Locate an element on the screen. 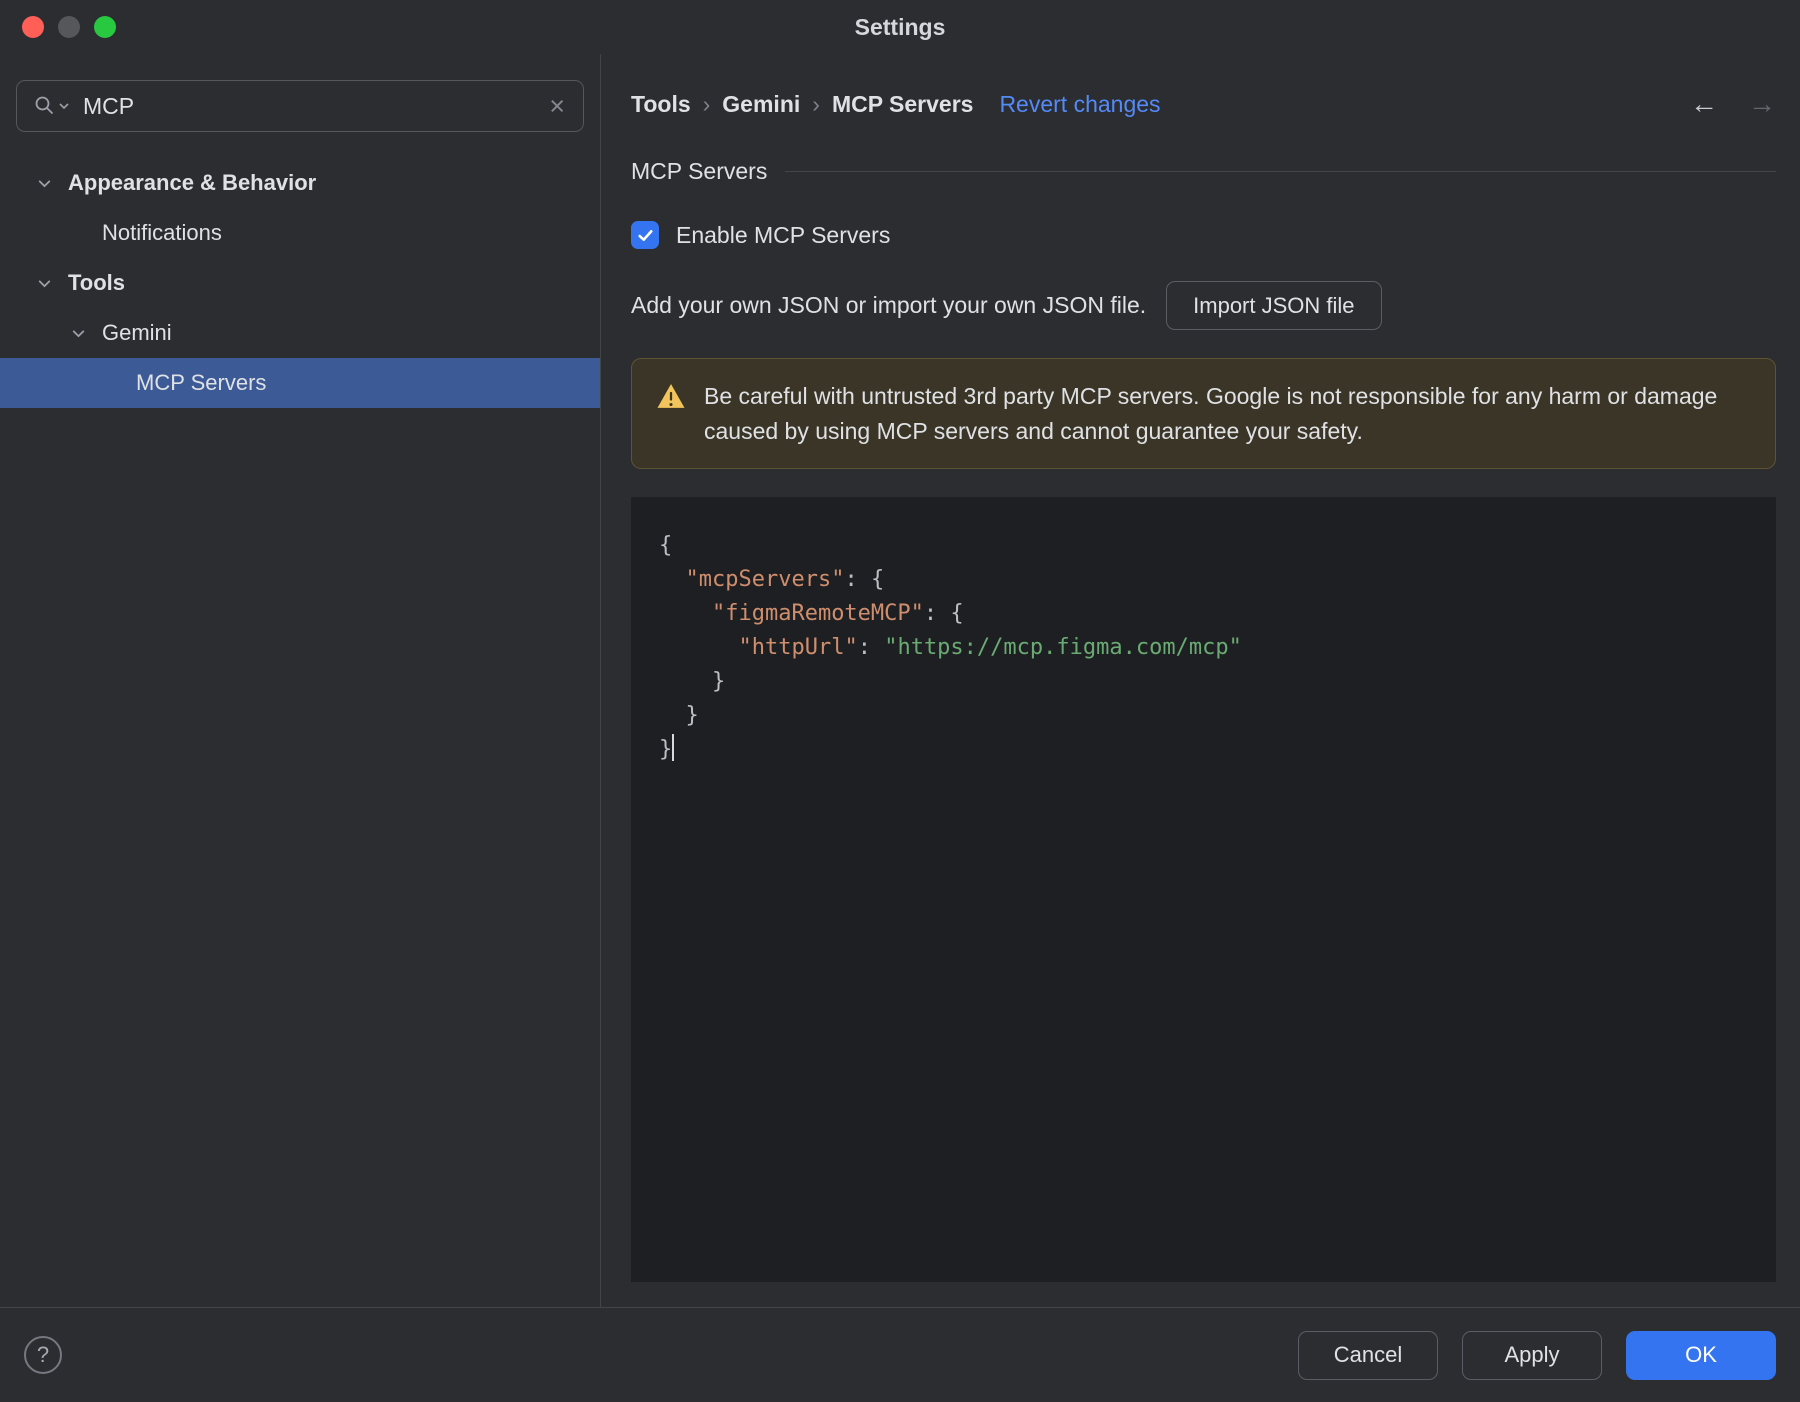  history-nav: ← → is located at coordinates (1733, 104).